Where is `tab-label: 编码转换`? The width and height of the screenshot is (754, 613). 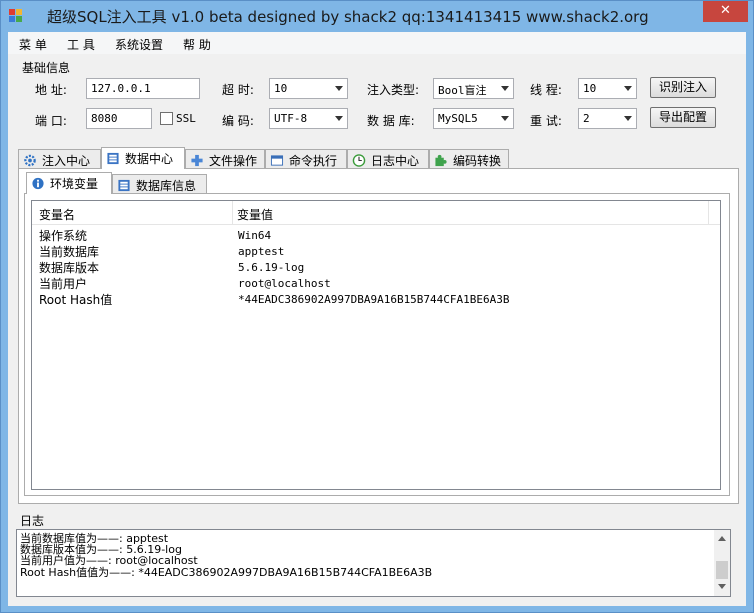
tab-label: 编码转换 is located at coordinates (477, 161).